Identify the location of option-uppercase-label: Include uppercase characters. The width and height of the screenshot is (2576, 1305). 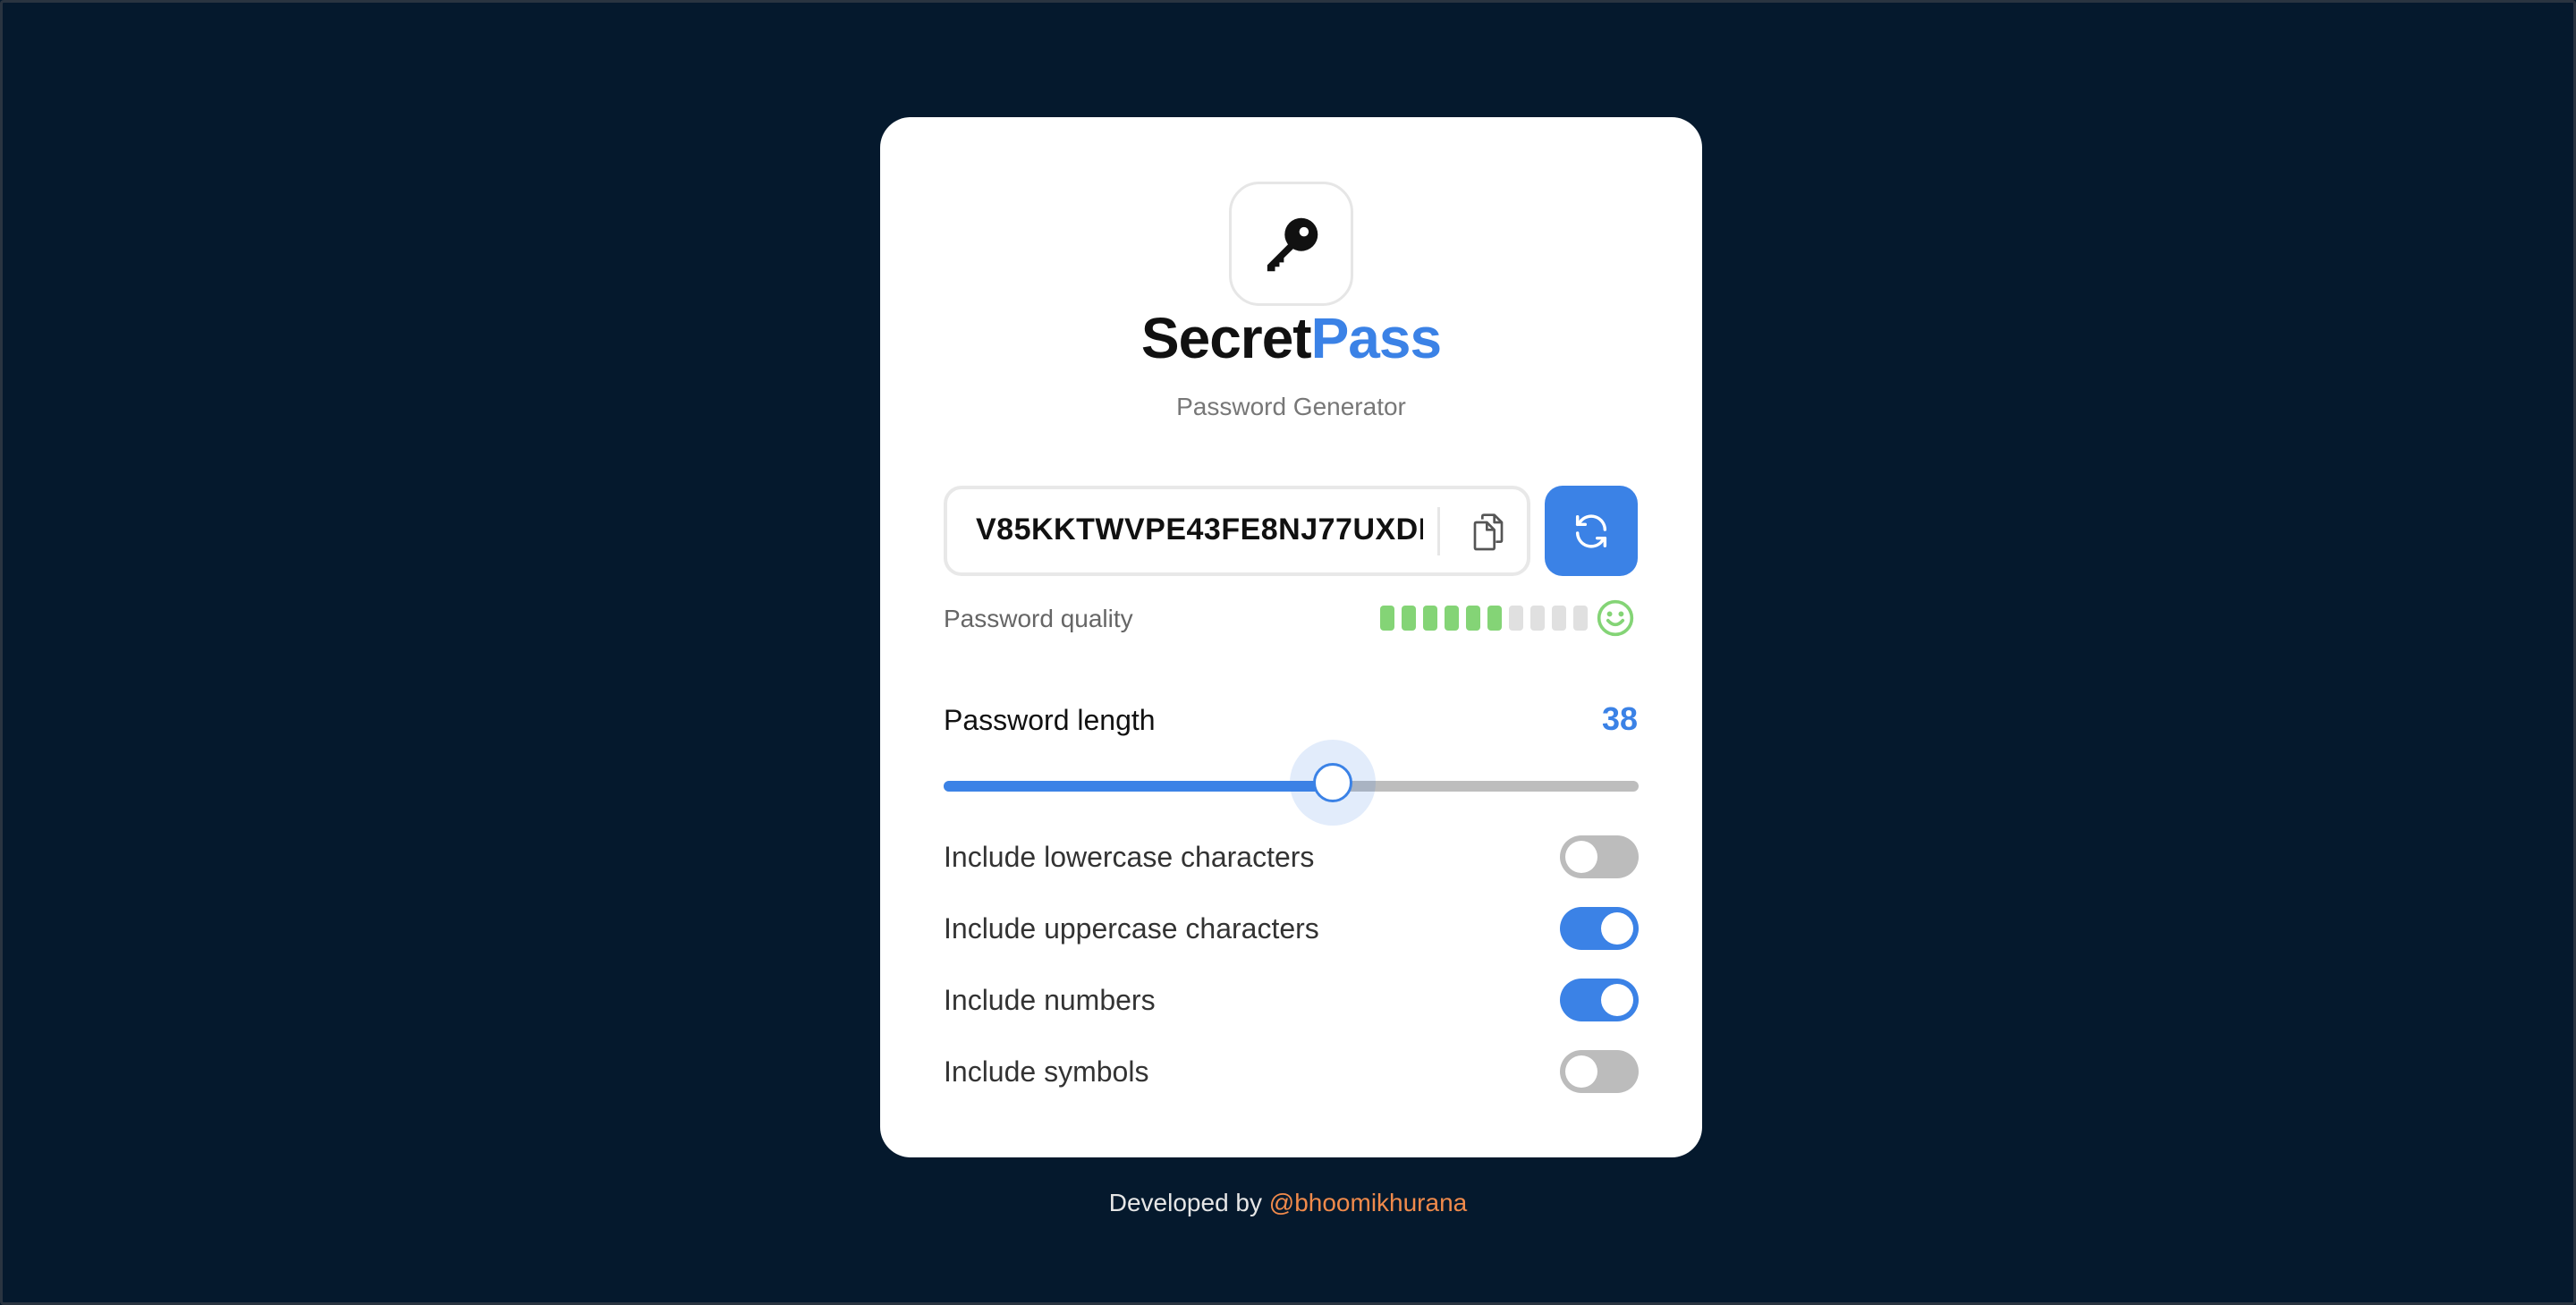
(1131, 928).